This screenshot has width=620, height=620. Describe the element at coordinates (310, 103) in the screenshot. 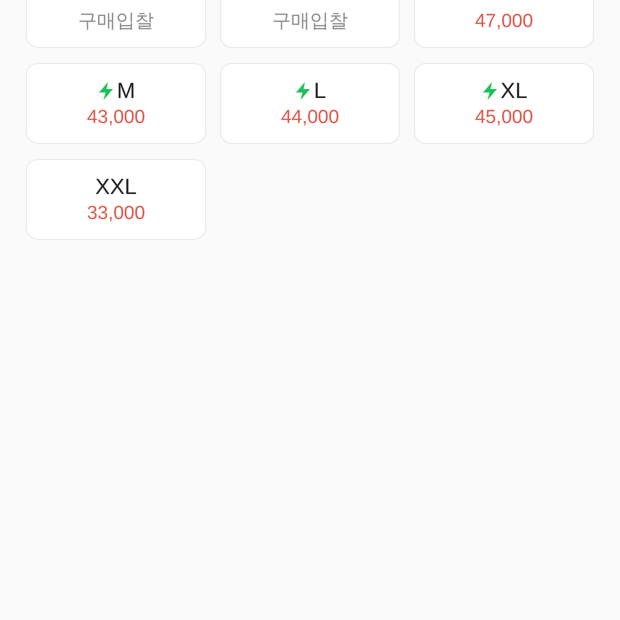

I see `size-option: L 44,000` at that location.